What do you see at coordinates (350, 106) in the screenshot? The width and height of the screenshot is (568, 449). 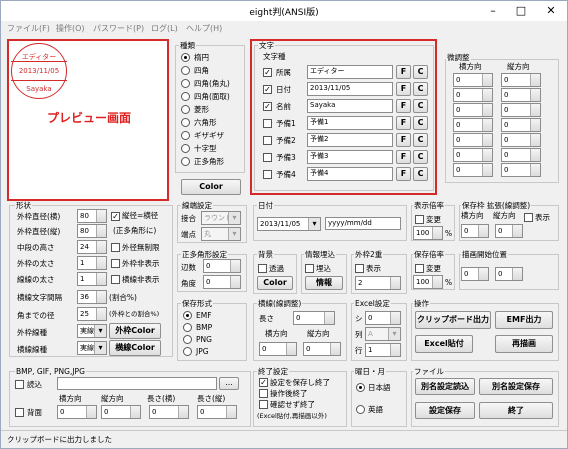 I see `text-row-input-2: Sayaka` at bounding box center [350, 106].